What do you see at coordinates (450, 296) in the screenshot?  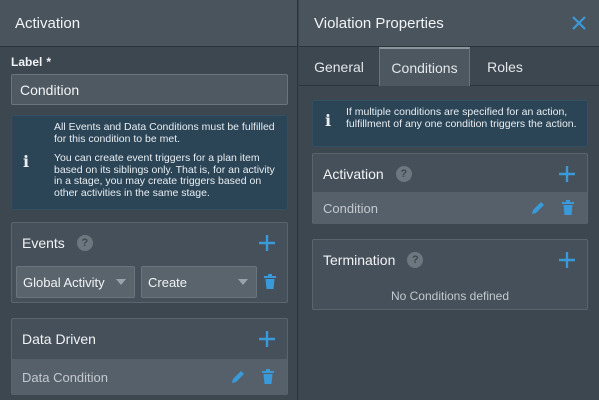 I see `empty-conditions-message: No Conditions defined` at bounding box center [450, 296].